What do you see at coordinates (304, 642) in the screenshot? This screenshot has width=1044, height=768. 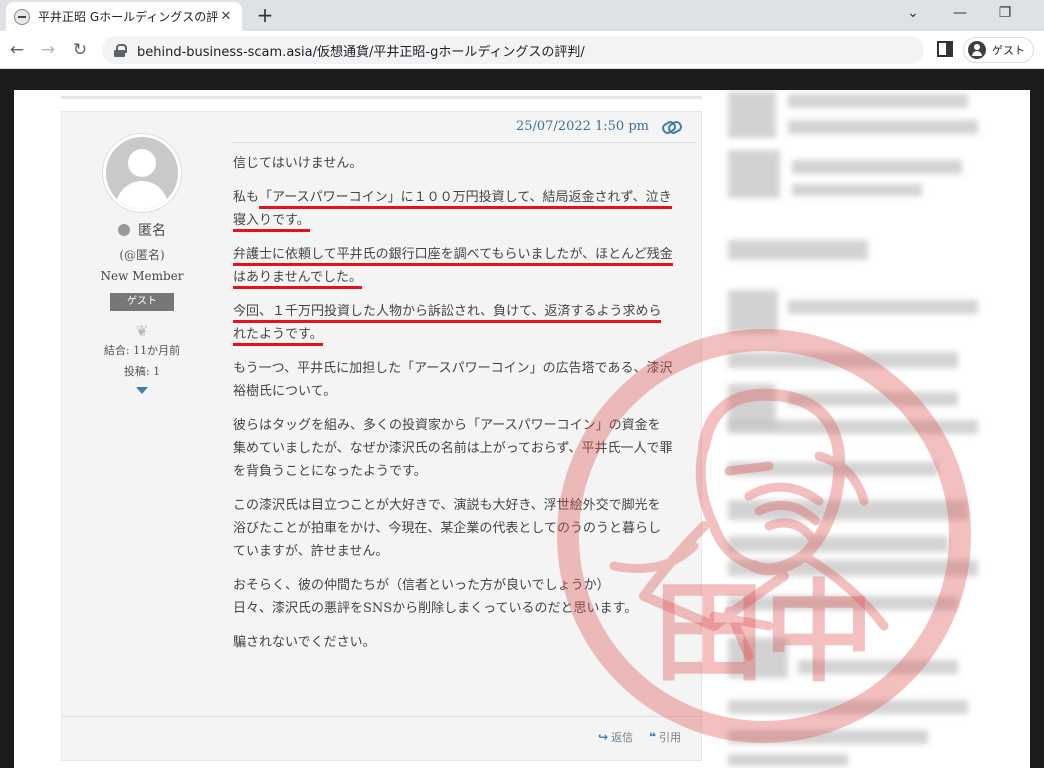 I see `paragraph: 騙されないでください。` at bounding box center [304, 642].